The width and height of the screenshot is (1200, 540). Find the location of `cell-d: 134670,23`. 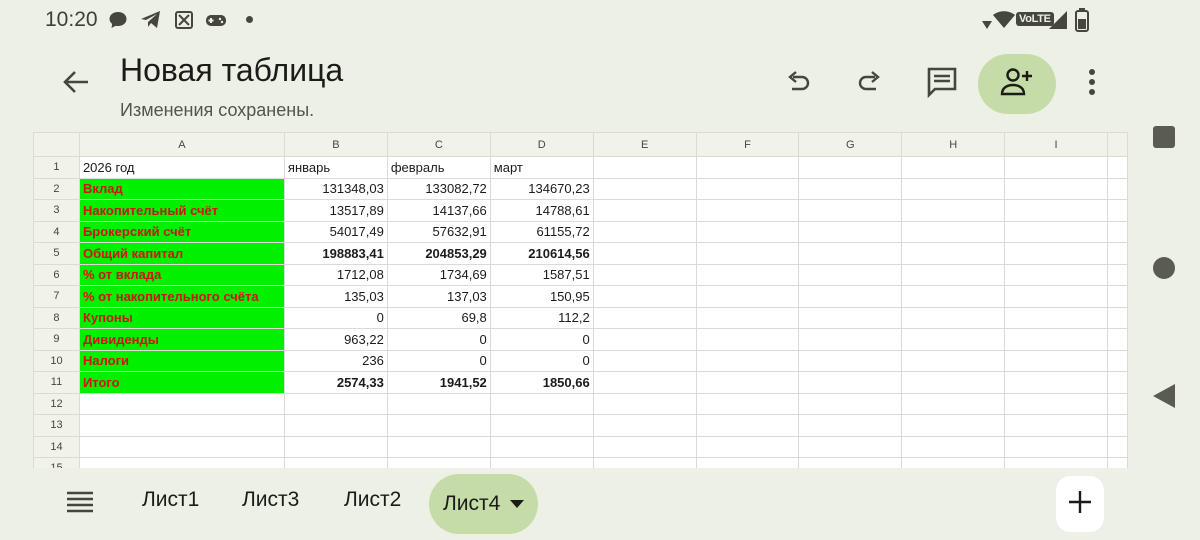

cell-d: 134670,23 is located at coordinates (541, 188).